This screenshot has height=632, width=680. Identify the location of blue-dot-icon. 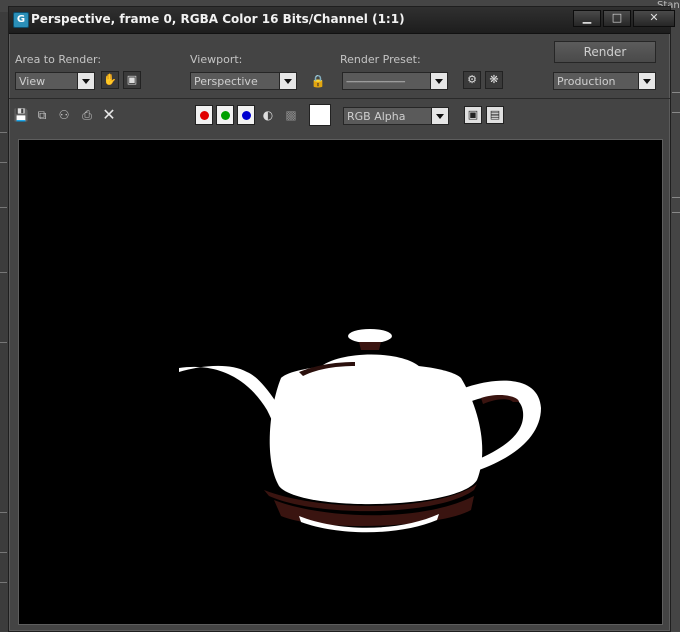
(246, 115).